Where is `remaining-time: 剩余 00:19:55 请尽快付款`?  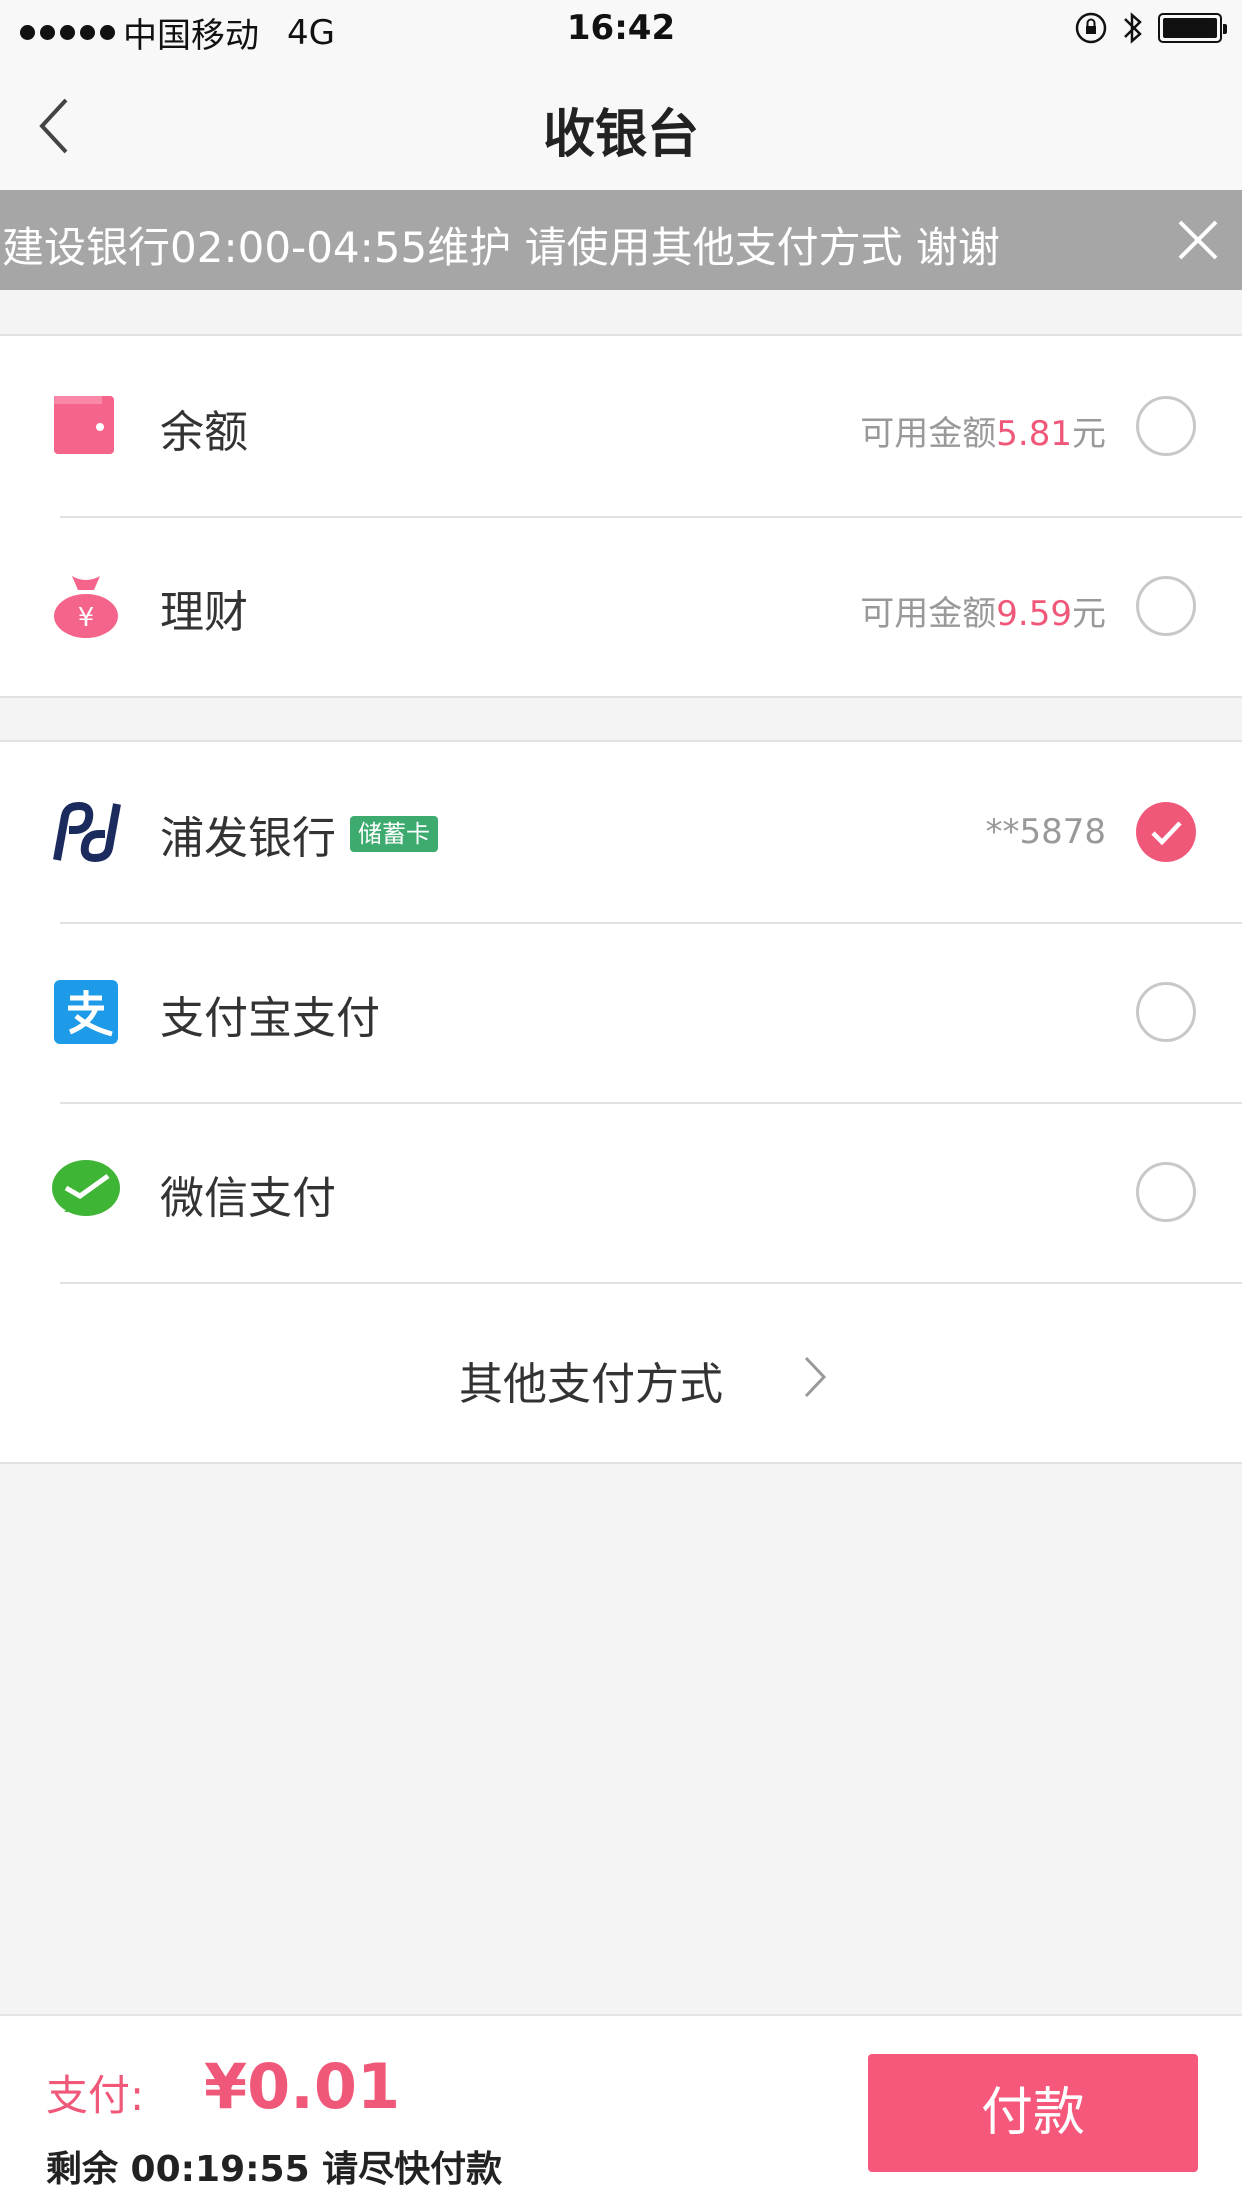
remaining-time: 剩余 00:19:55 请尽快付款 is located at coordinates (274, 2169).